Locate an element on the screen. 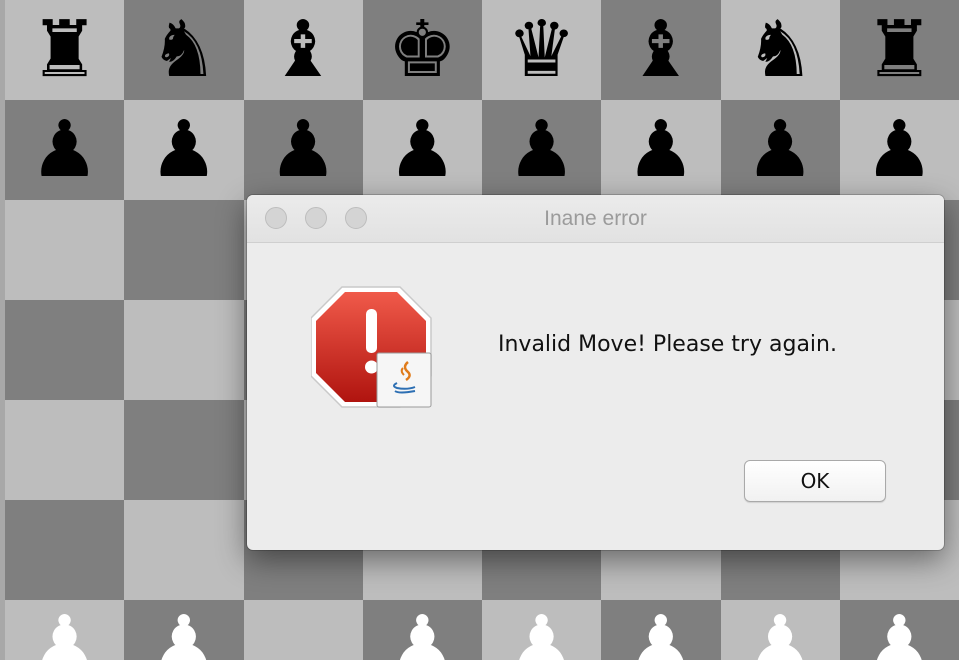  dialog-titlebar: Inane error is located at coordinates (595, 219).